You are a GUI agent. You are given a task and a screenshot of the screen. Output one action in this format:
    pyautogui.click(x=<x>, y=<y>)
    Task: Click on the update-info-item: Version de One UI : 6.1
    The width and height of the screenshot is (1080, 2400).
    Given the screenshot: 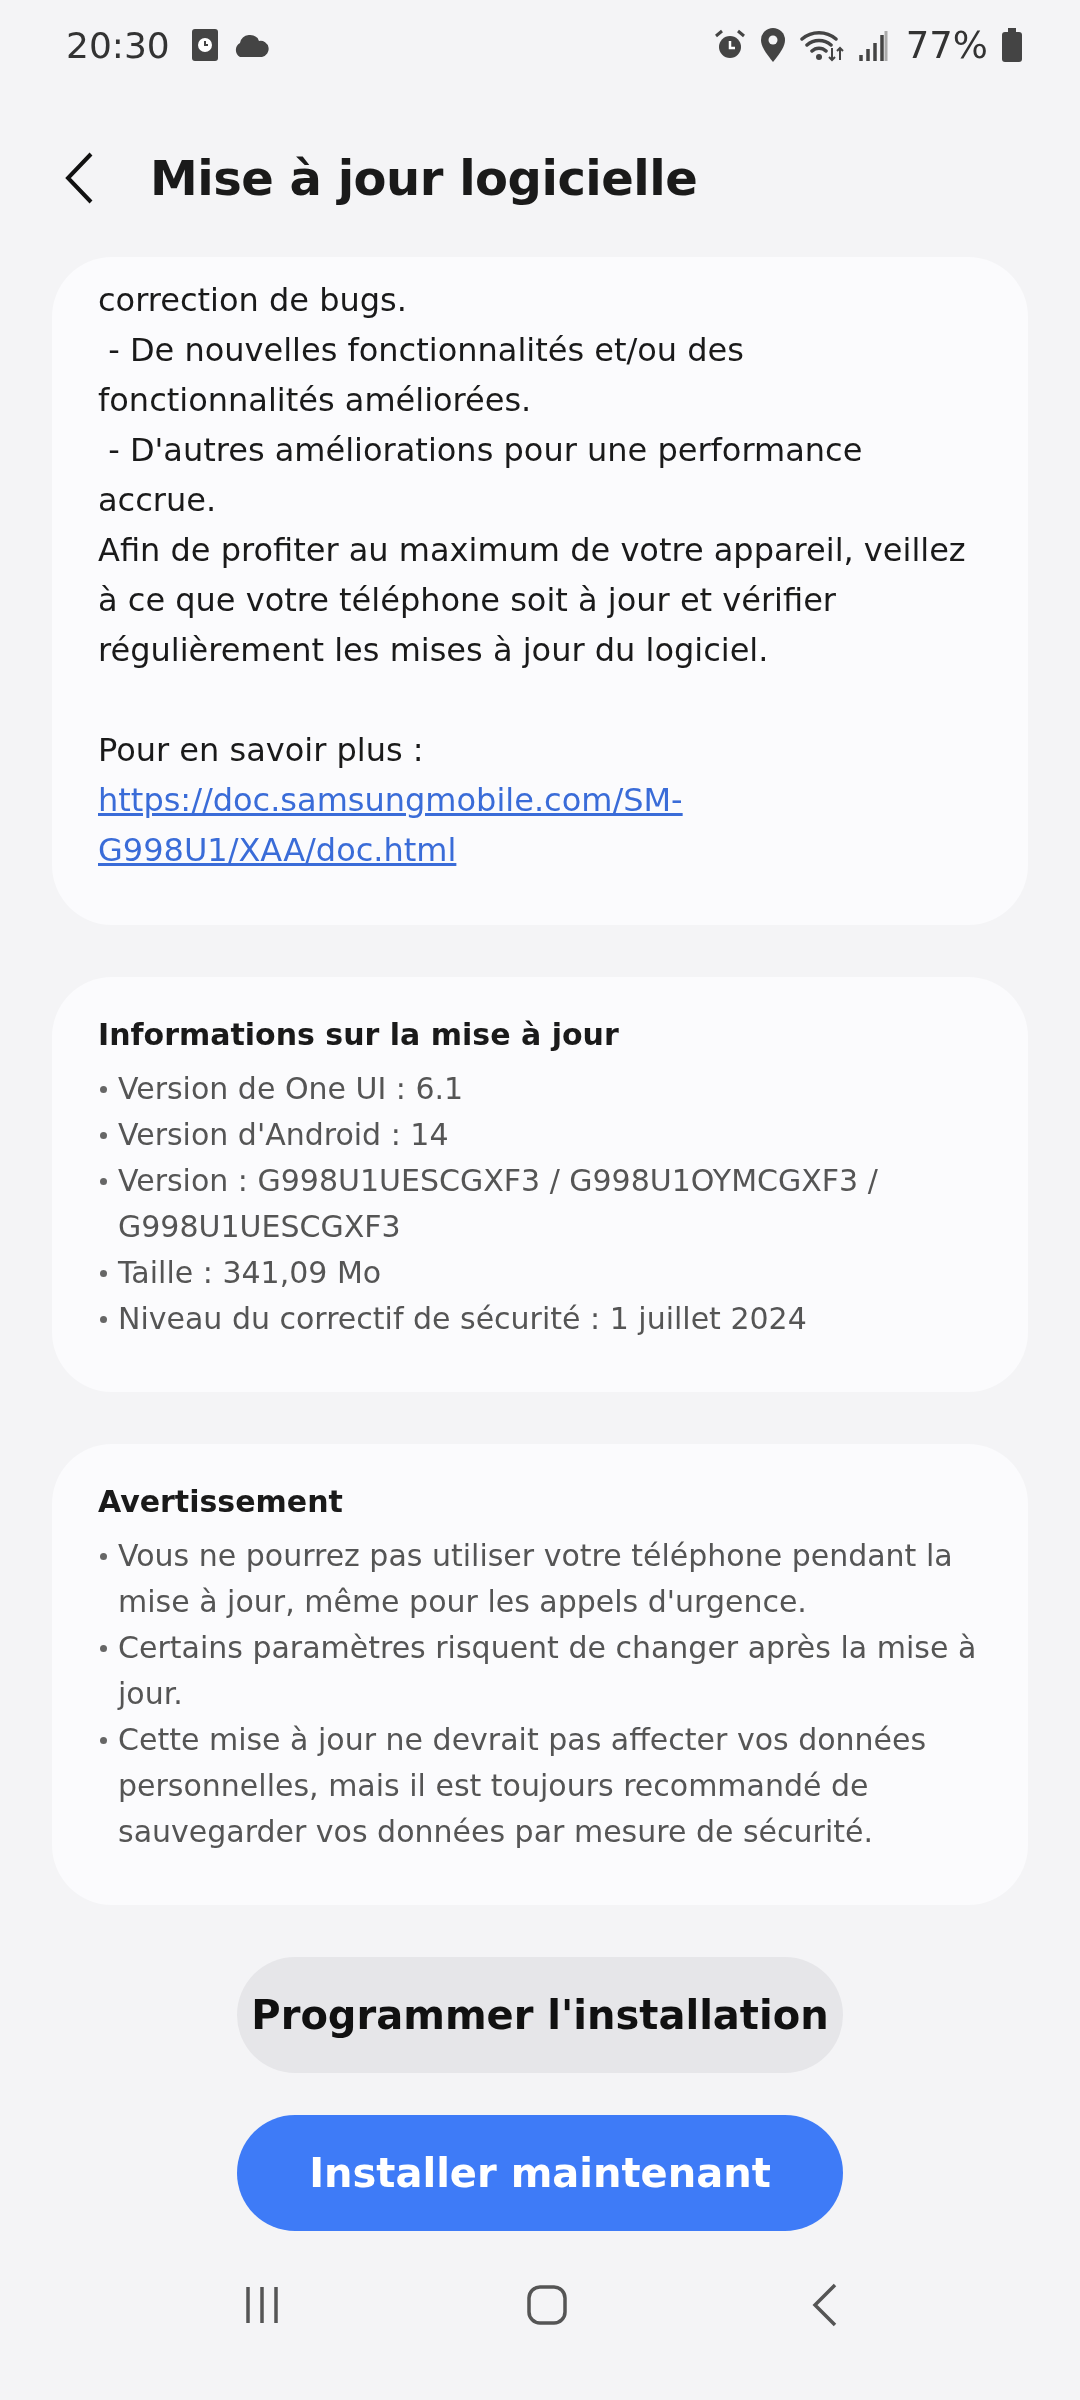 What is the action you would take?
    pyautogui.click(x=540, y=1089)
    